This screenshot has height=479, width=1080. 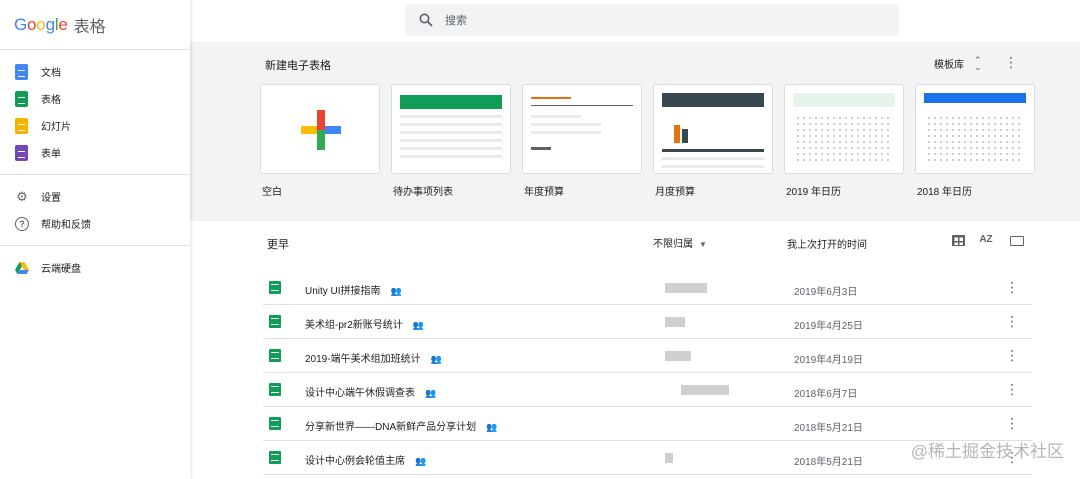 I want to click on template-label: 2018 年日历, so click(x=945, y=192).